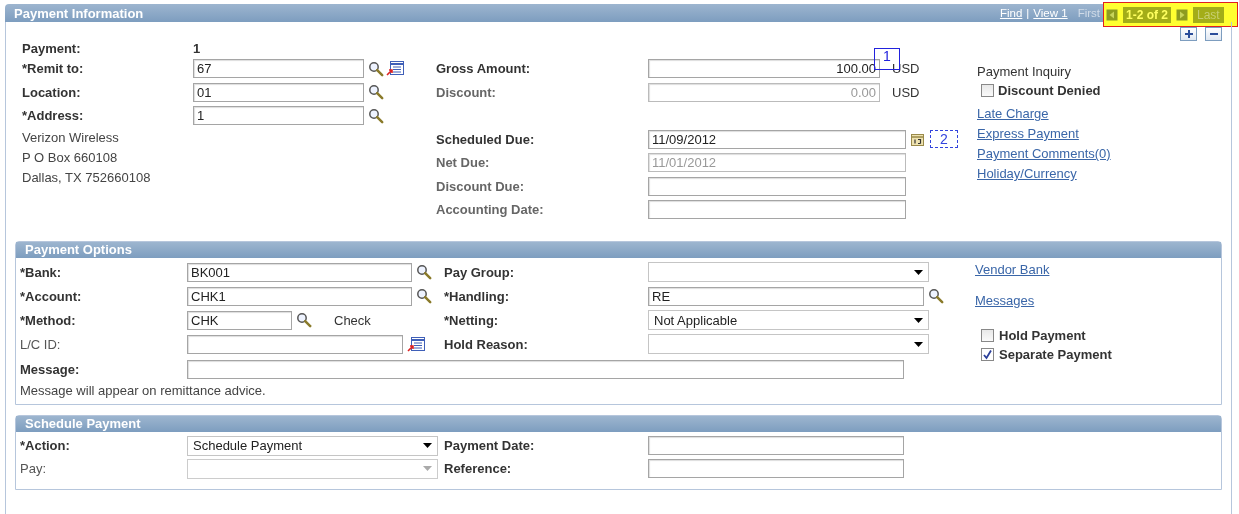  Describe the element at coordinates (239, 320) in the screenshot. I see `input-field: CHK` at that location.